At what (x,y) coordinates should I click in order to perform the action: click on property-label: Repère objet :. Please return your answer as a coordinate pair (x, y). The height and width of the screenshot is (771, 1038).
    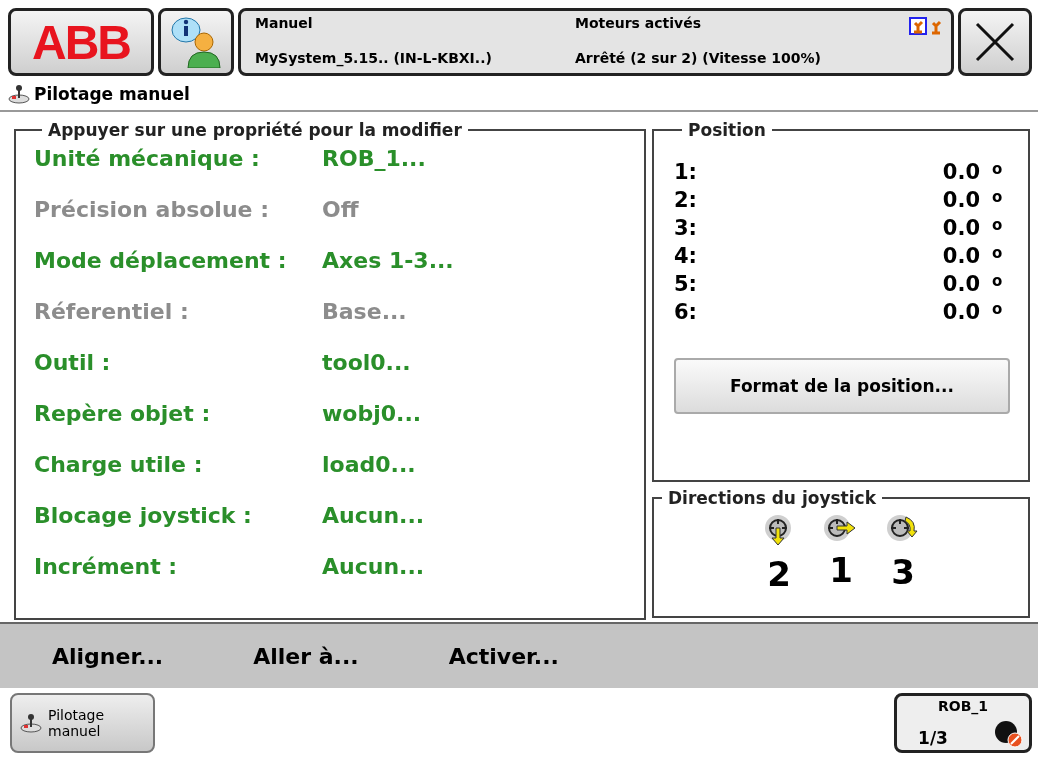
    Looking at the image, I should click on (123, 413).